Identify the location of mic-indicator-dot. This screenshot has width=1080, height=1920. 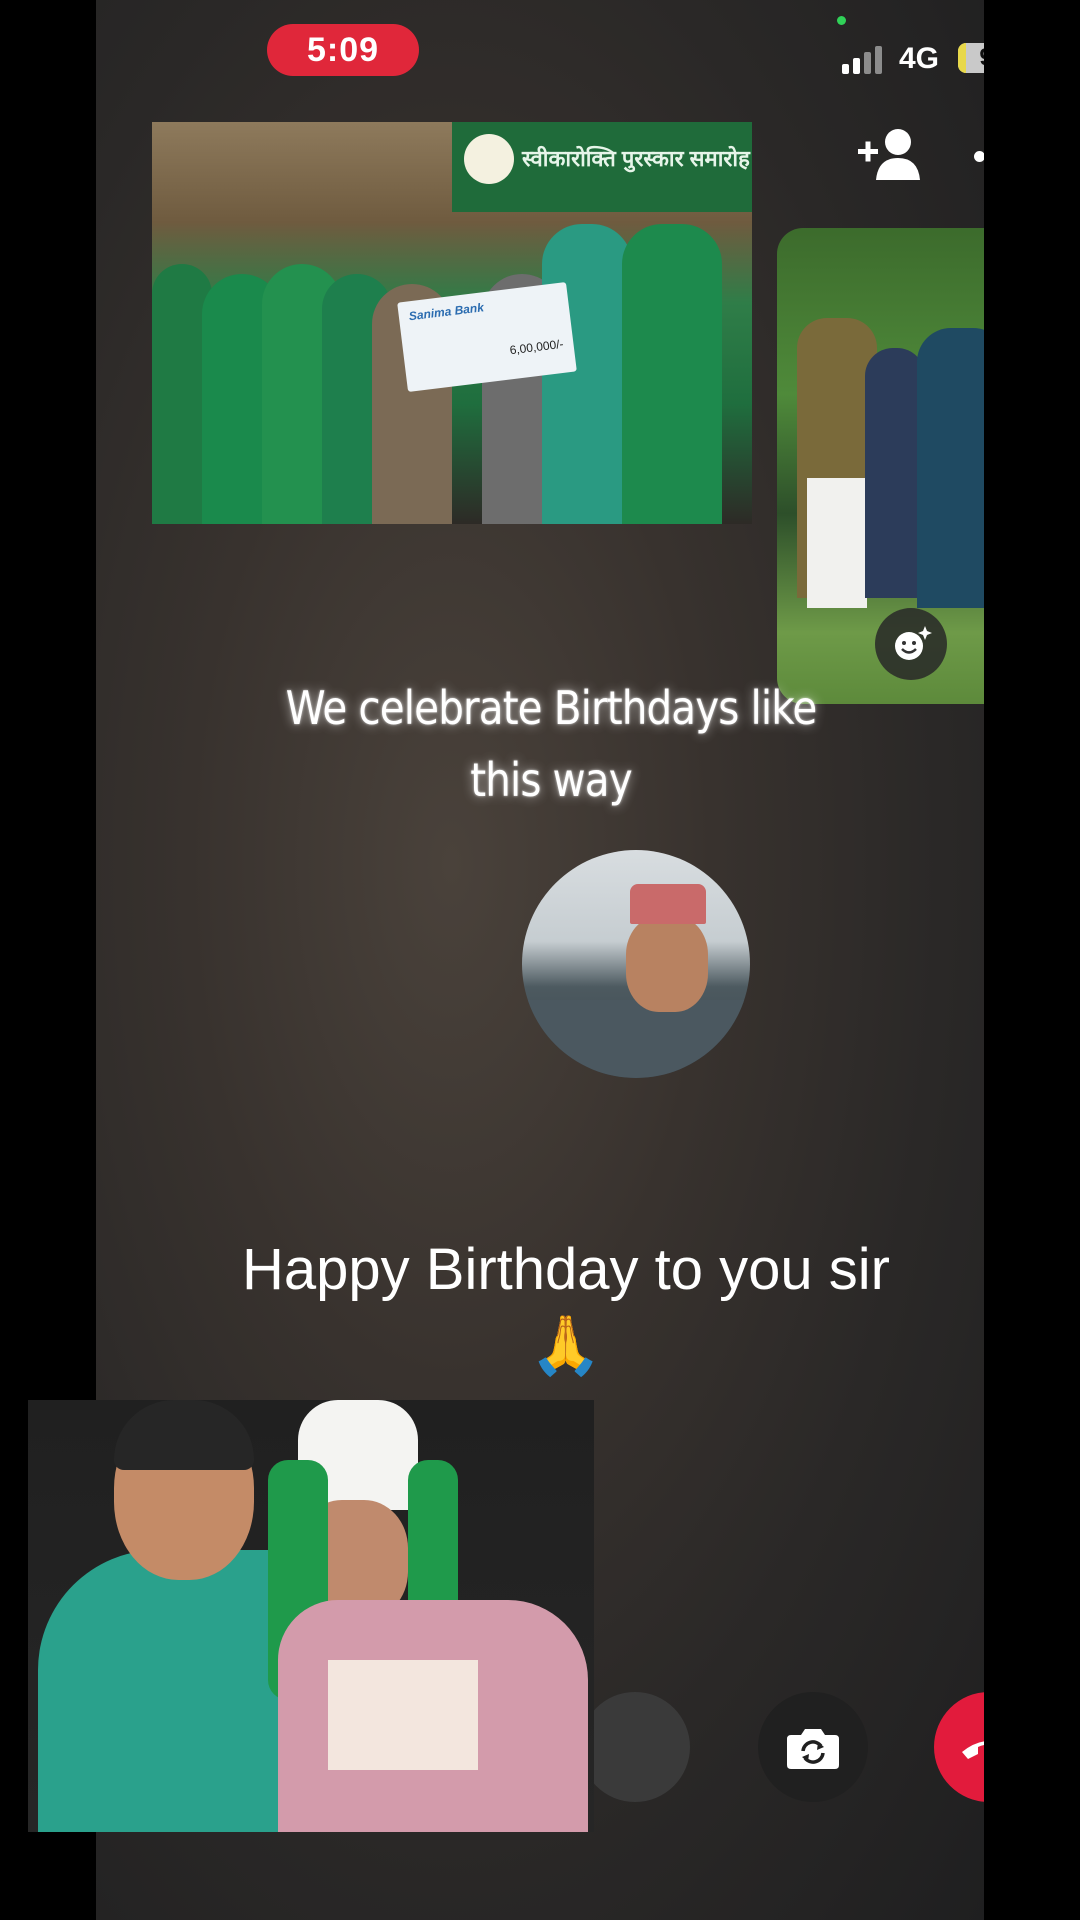
(841, 20).